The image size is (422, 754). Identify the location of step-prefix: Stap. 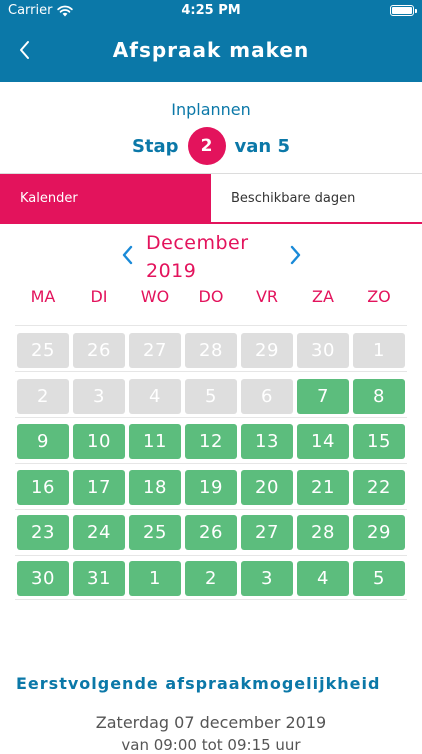
(155, 146).